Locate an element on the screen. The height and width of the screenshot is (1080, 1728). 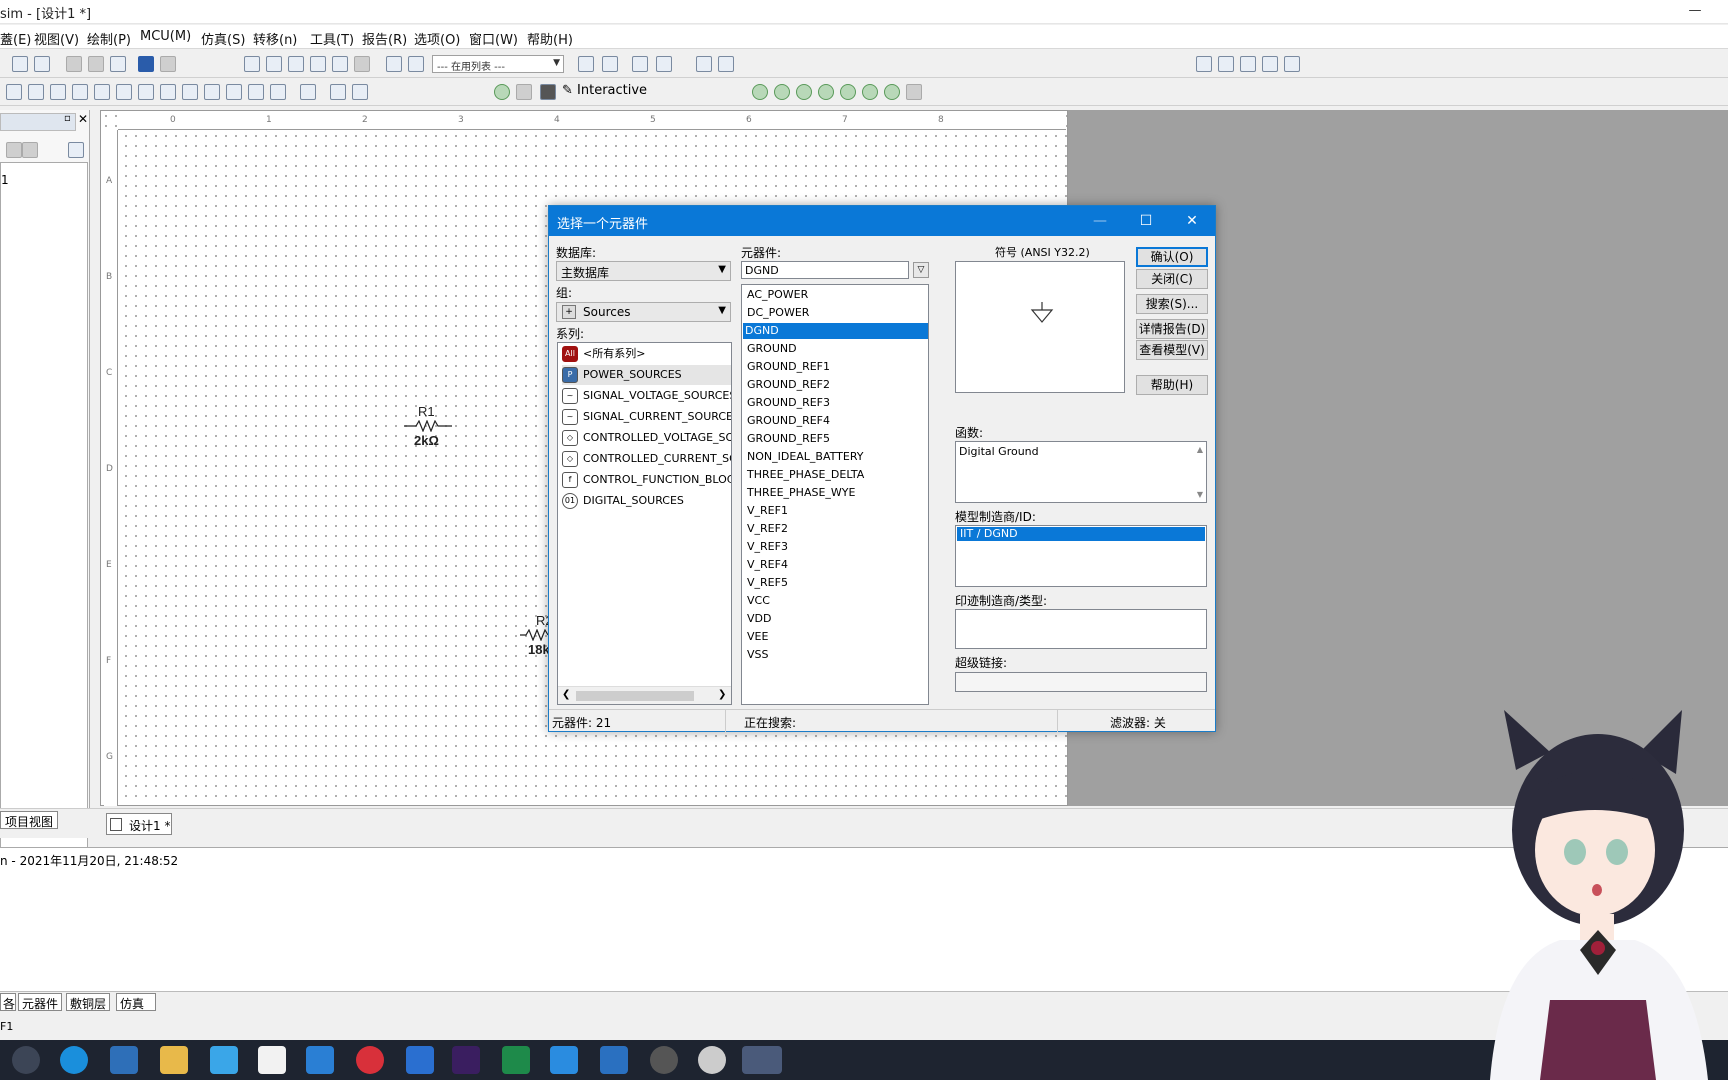
component-item: V_REF1 is located at coordinates (836, 511).